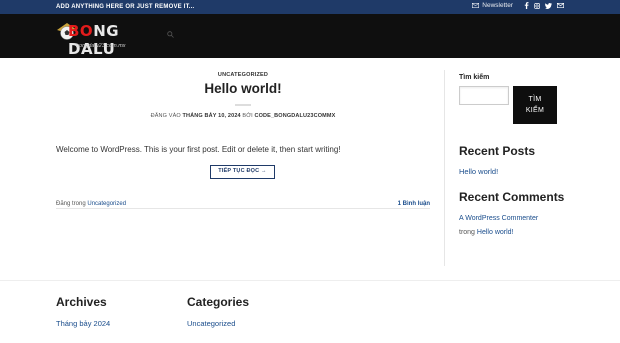  I want to click on newsletter-label: Newsletter, so click(497, 5).